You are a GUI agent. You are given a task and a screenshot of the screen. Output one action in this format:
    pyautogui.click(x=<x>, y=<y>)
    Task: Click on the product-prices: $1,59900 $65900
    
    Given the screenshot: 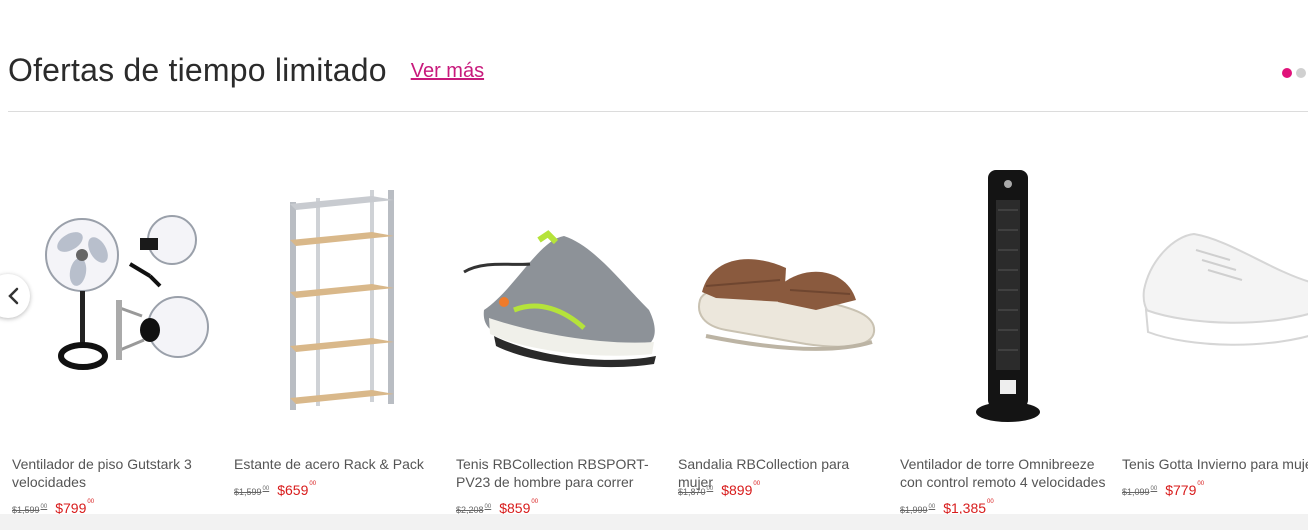 What is the action you would take?
    pyautogui.click(x=275, y=489)
    